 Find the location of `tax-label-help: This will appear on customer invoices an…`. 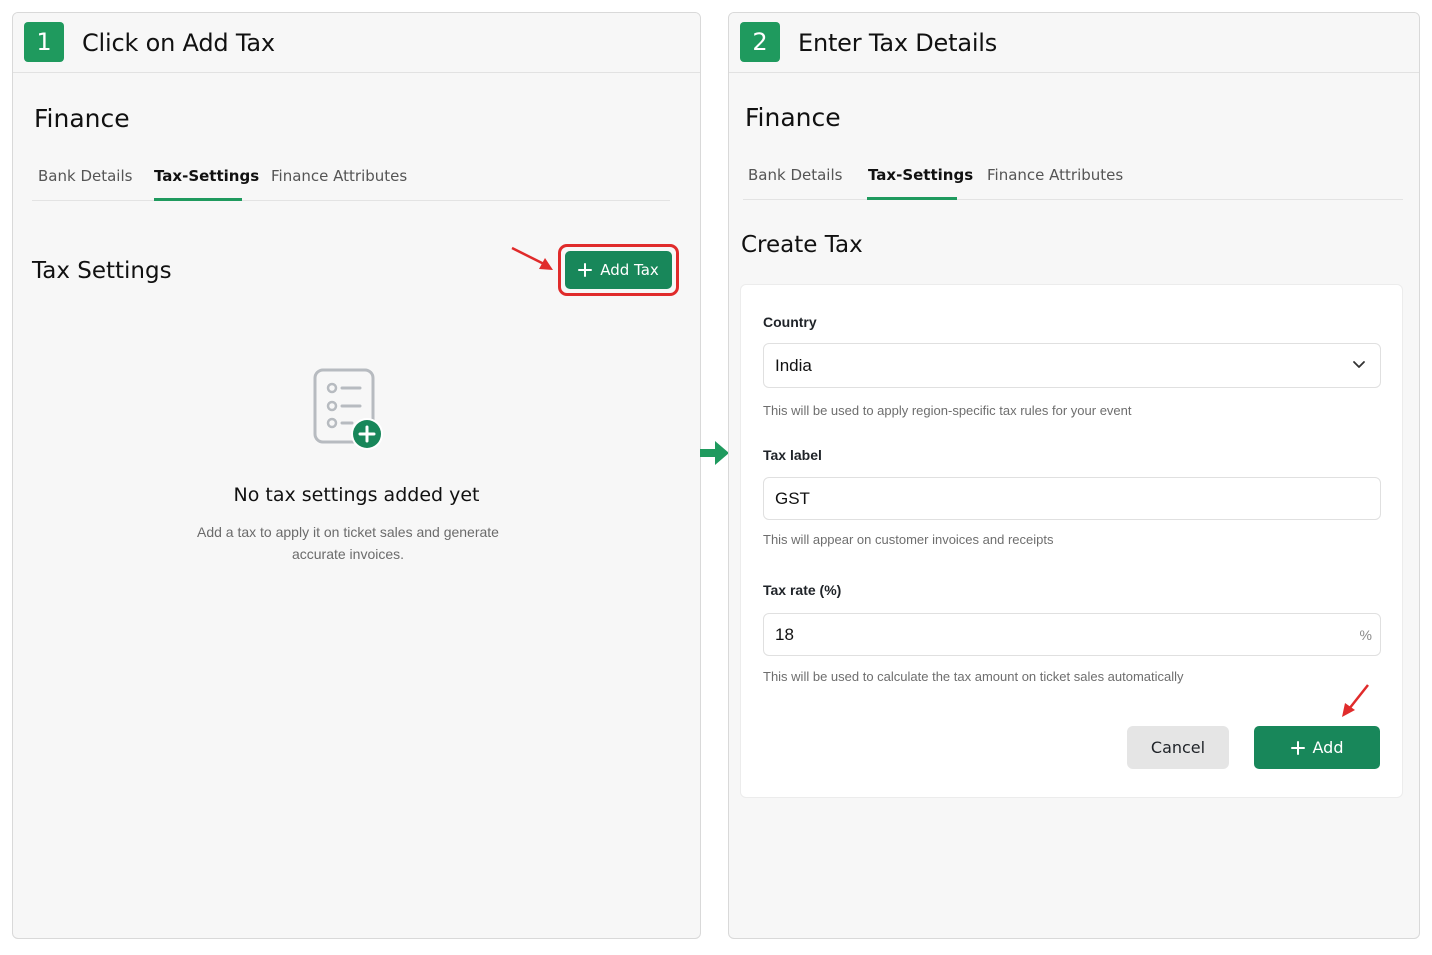

tax-label-help: This will appear on customer invoices an… is located at coordinates (908, 539).